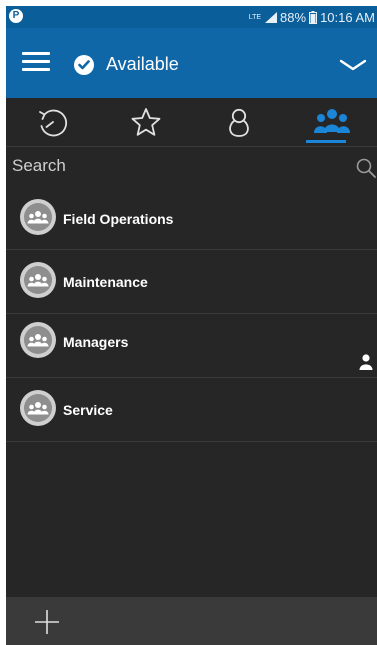 Image resolution: width=377 pixels, height=645 pixels. What do you see at coordinates (326, 141) in the screenshot?
I see `active-tab-indicator` at bounding box center [326, 141].